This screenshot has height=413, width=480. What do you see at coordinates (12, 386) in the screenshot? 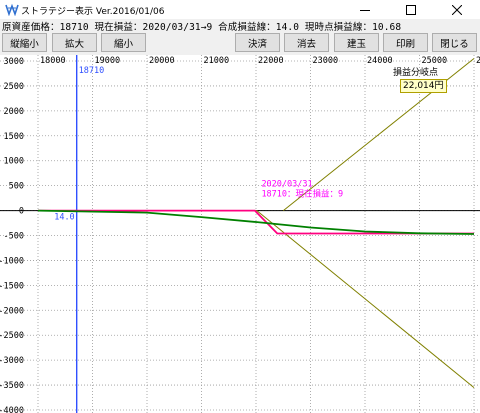
I see `y-tick-label: -3500` at bounding box center [12, 386].